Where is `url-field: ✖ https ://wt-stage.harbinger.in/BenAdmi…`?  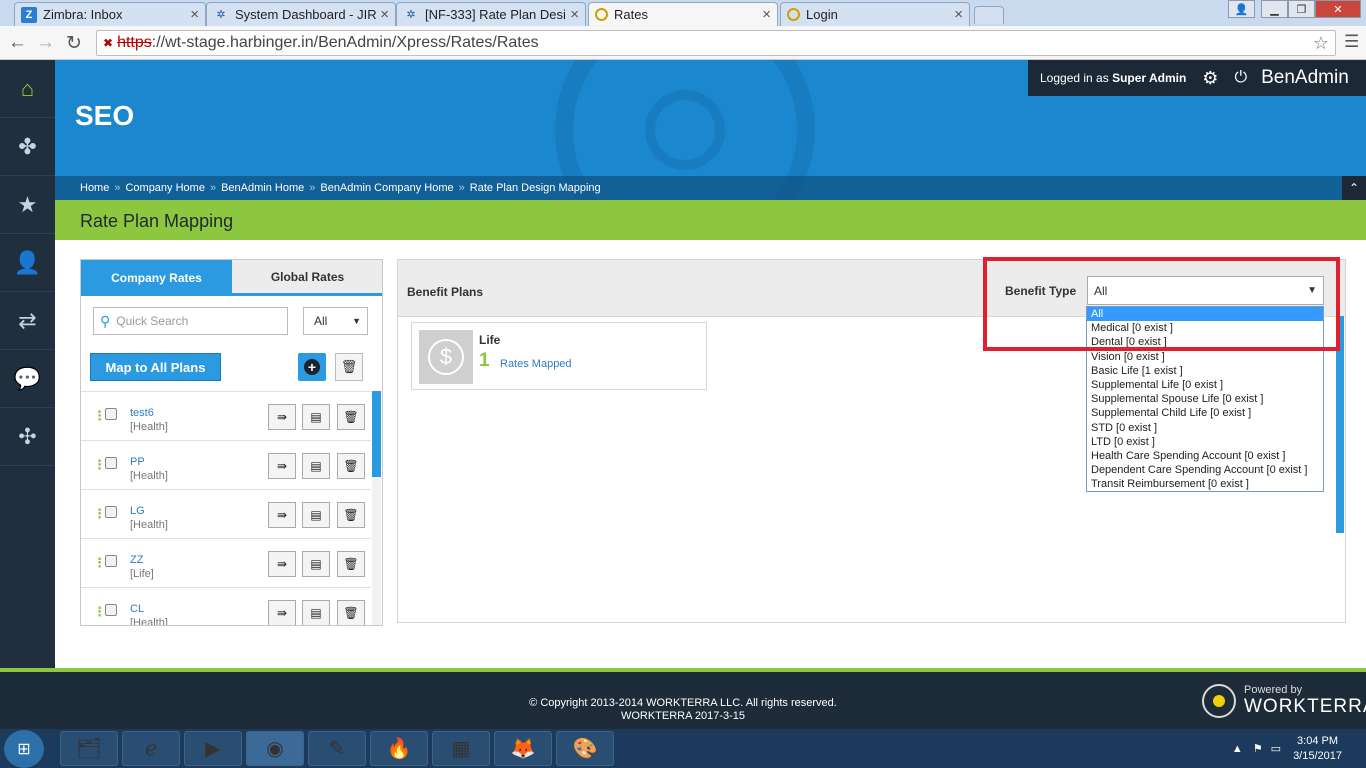
url-field: ✖ https ://wt-stage.harbinger.in/BenAdmi… is located at coordinates (716, 43).